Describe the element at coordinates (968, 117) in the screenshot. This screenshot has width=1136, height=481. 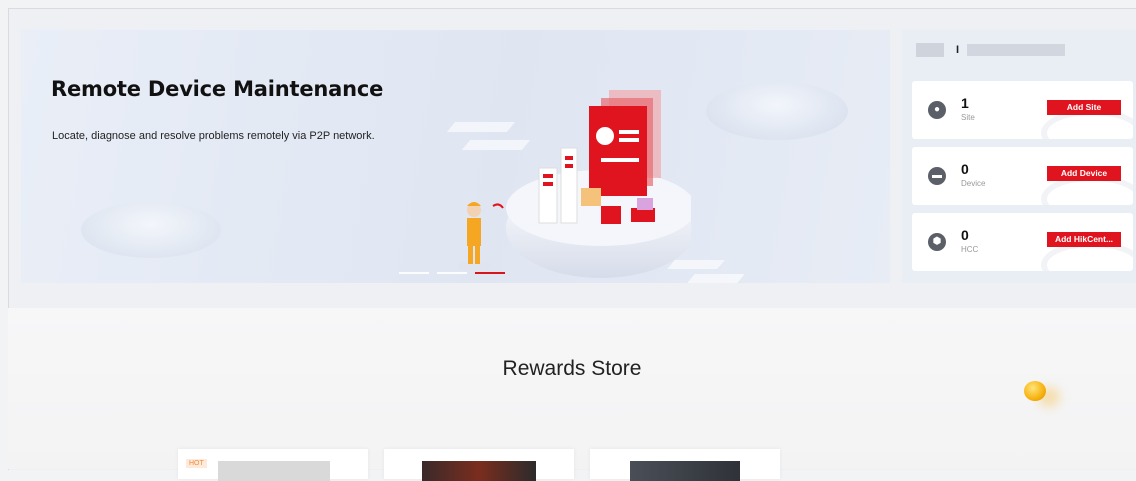
I see `site-label: Site` at that location.